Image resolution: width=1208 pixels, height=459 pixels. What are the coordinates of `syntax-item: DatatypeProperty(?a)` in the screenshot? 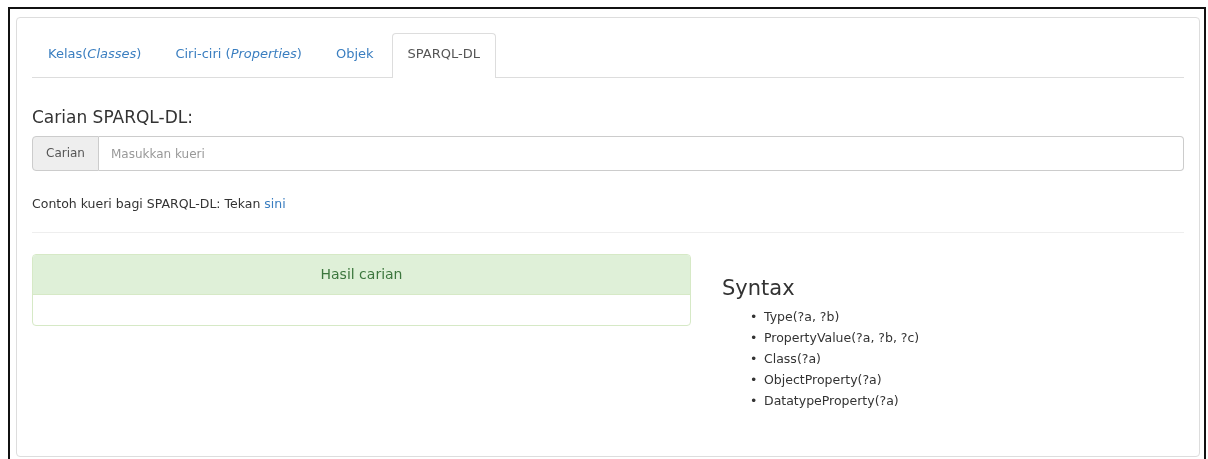 It's located at (831, 401).